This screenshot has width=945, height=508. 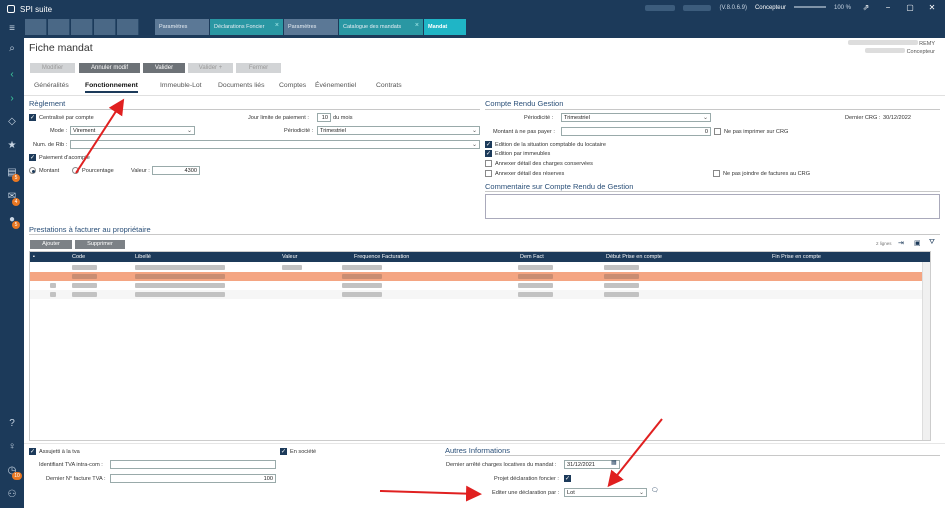 What do you see at coordinates (176, 170) in the screenshot?
I see `valeur-input: 4300` at bounding box center [176, 170].